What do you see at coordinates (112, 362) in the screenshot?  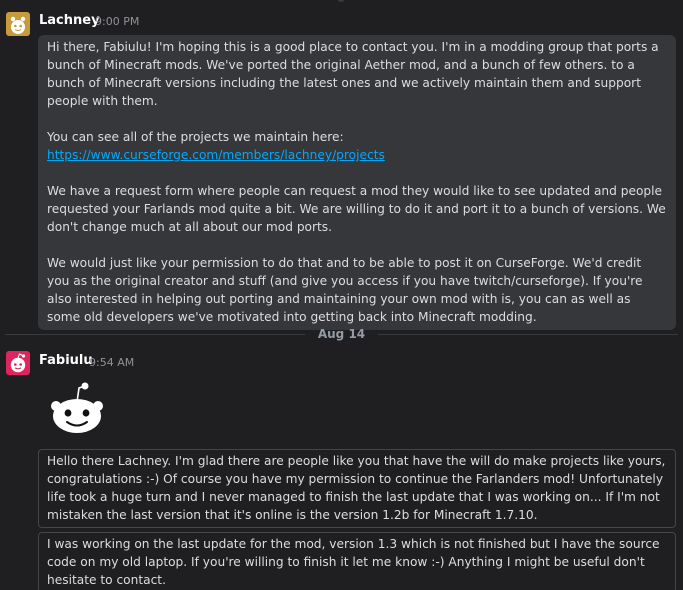 I see `fabiulu-timestamp: 9:54 AM` at bounding box center [112, 362].